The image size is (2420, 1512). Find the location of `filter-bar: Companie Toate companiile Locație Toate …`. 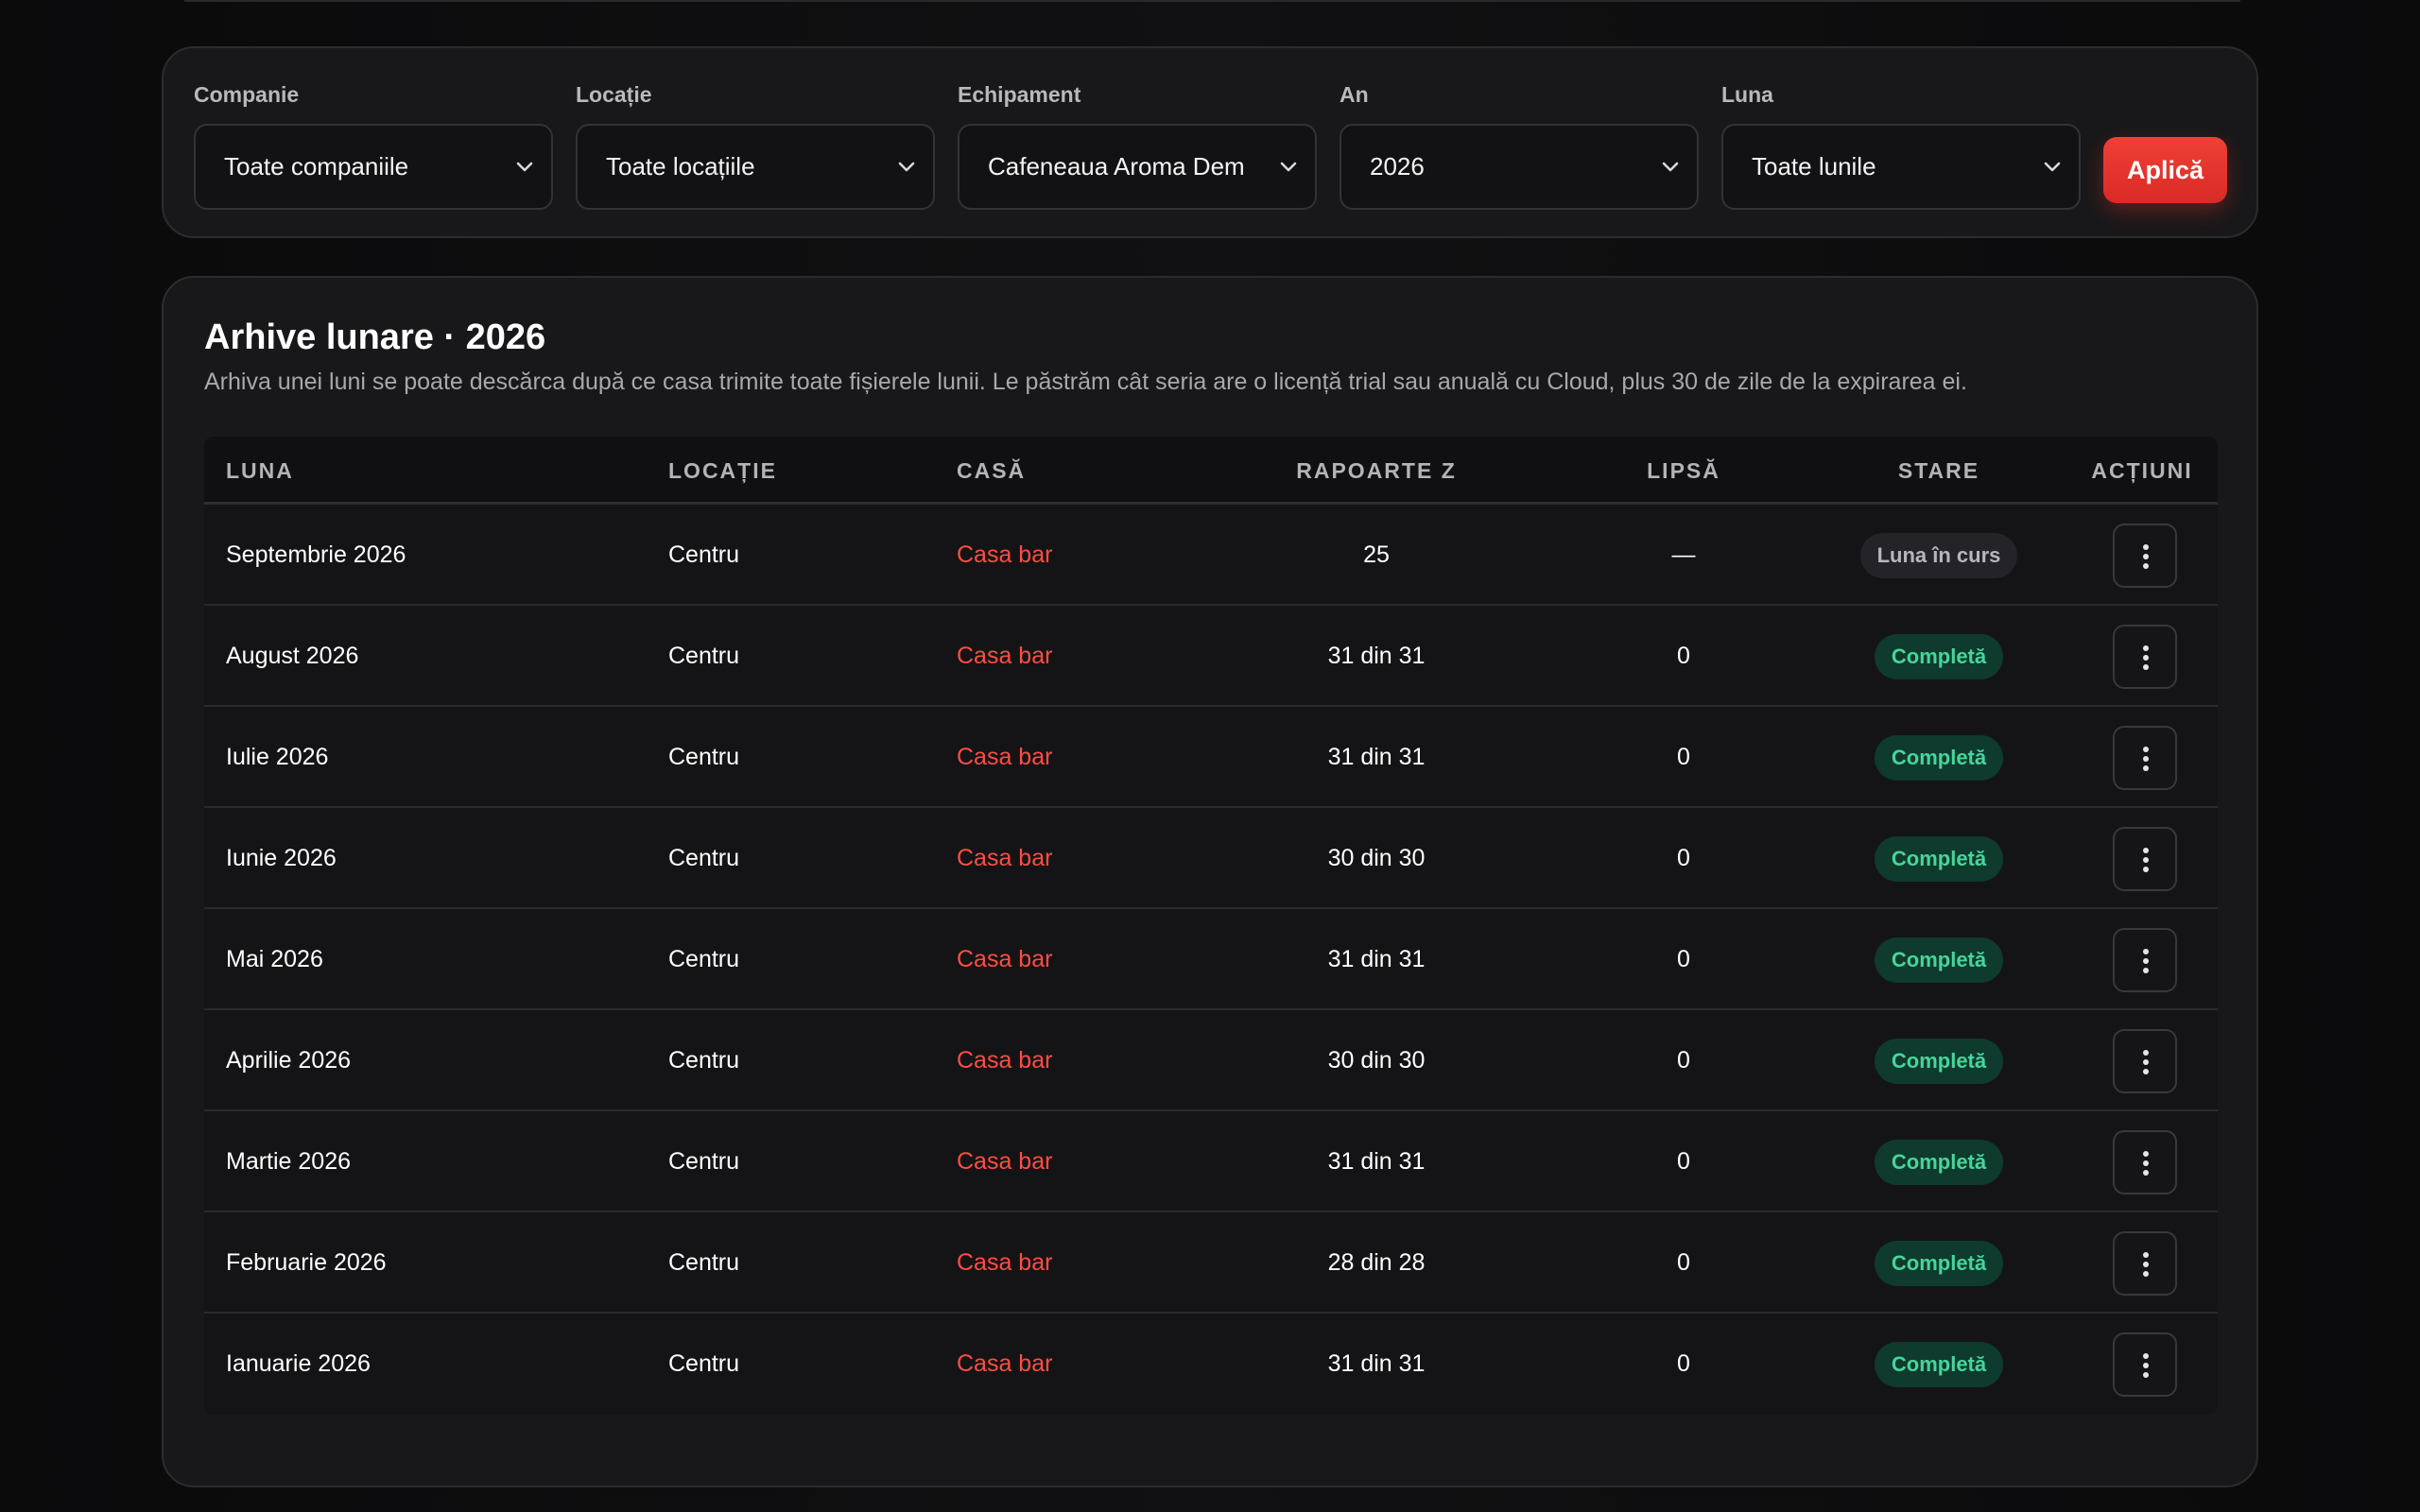

filter-bar: Companie Toate companiile Locație Toate … is located at coordinates (1210, 142).